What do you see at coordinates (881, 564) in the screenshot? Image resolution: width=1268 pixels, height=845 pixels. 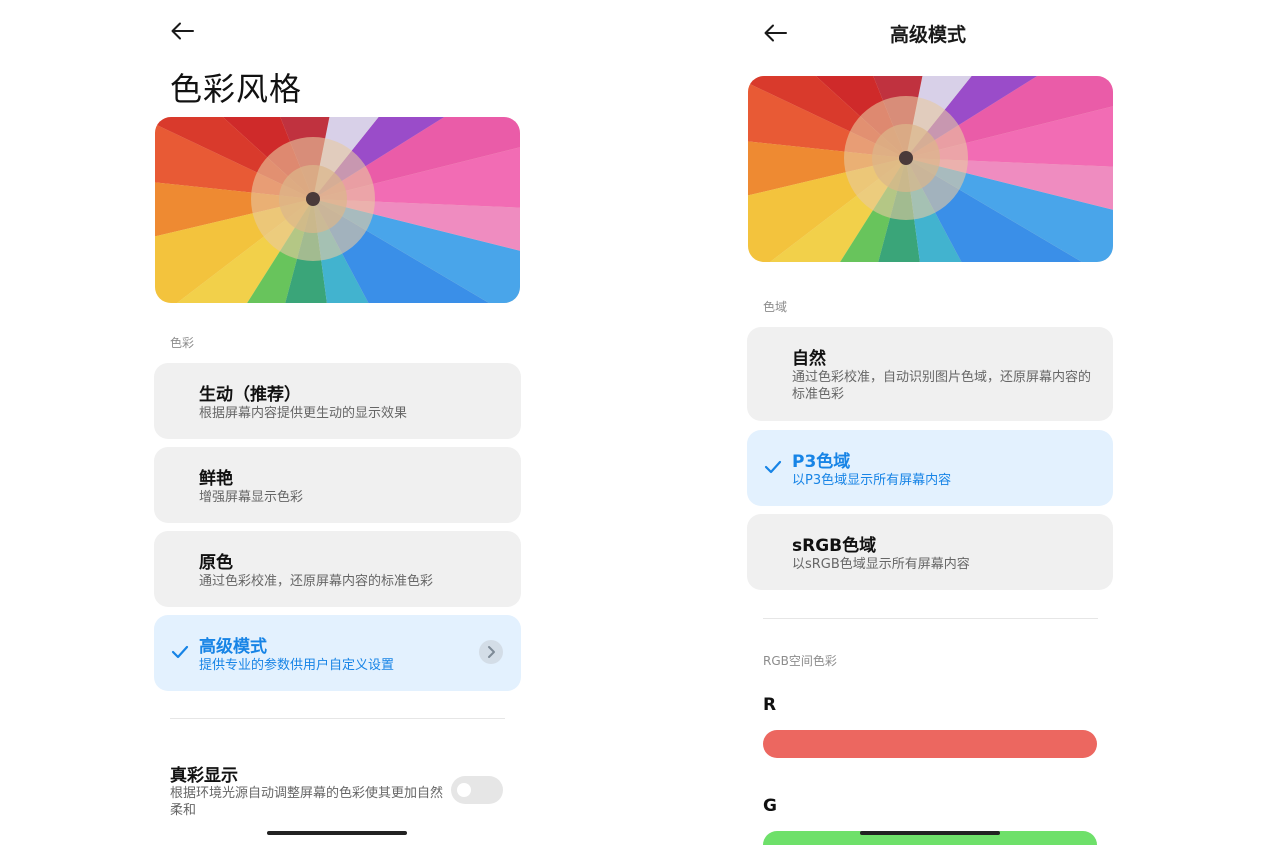 I see `option-subtitle: 以sRGB色域显示所有屏幕内容` at bounding box center [881, 564].